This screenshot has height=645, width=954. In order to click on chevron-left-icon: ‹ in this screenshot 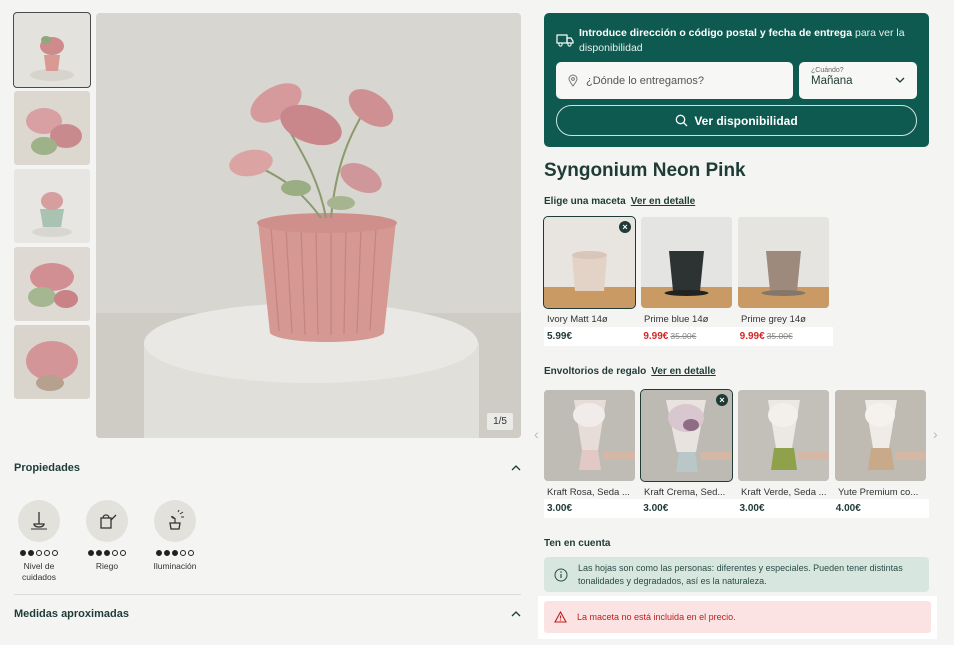, I will do `click(536, 434)`.